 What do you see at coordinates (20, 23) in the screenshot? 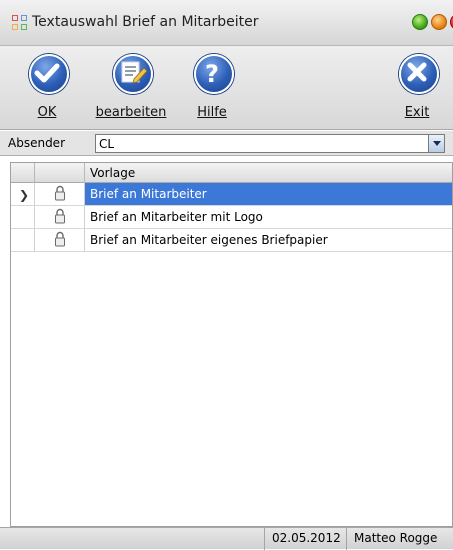
I see `app-icon` at bounding box center [20, 23].